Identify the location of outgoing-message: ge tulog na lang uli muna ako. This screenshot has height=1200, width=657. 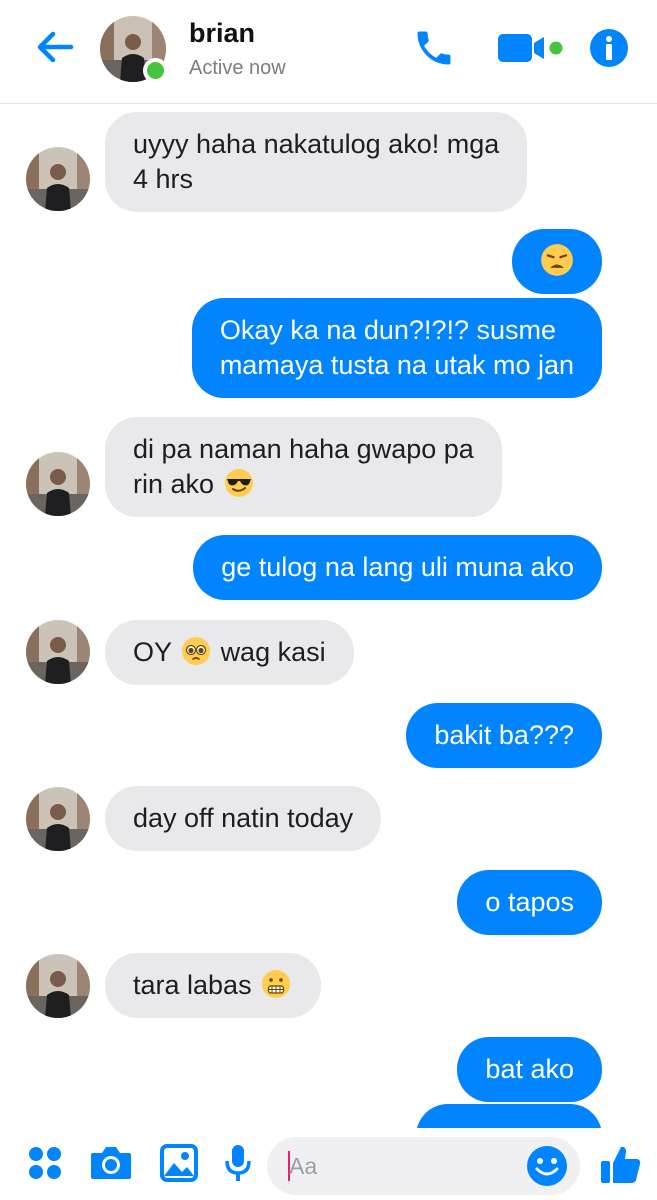
(397, 567).